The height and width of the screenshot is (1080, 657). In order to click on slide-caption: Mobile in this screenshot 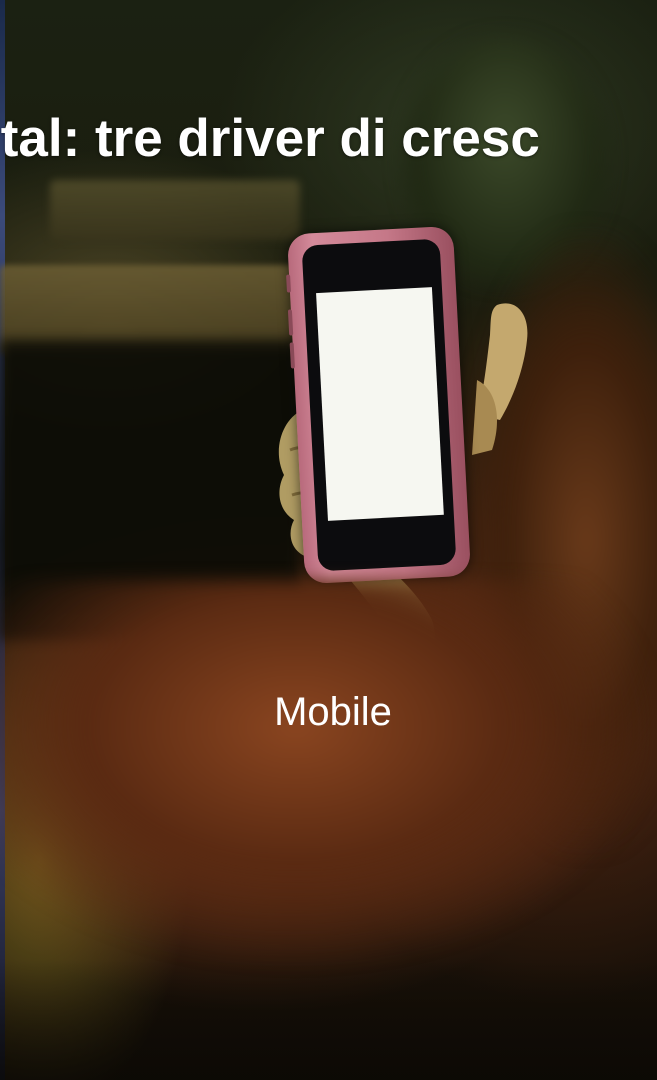, I will do `click(333, 712)`.